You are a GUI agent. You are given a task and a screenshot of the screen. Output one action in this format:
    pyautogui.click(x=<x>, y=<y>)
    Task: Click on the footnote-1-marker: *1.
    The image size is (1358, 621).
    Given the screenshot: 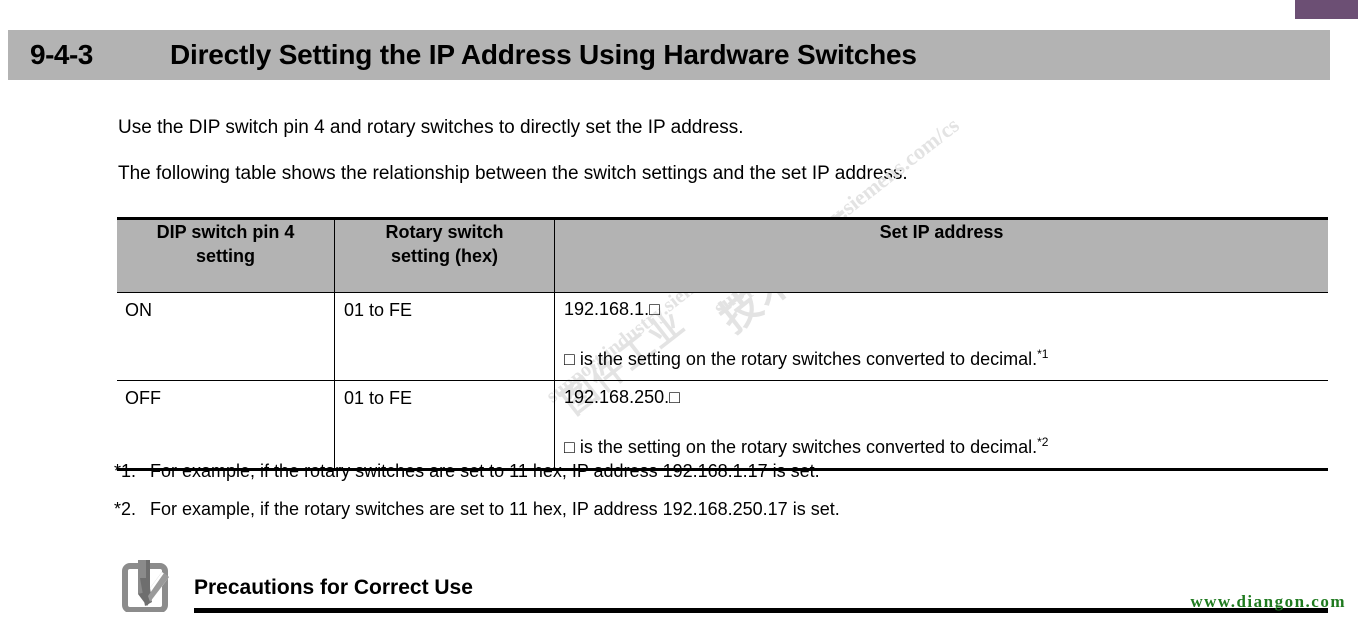 What is the action you would take?
    pyautogui.click(x=125, y=471)
    